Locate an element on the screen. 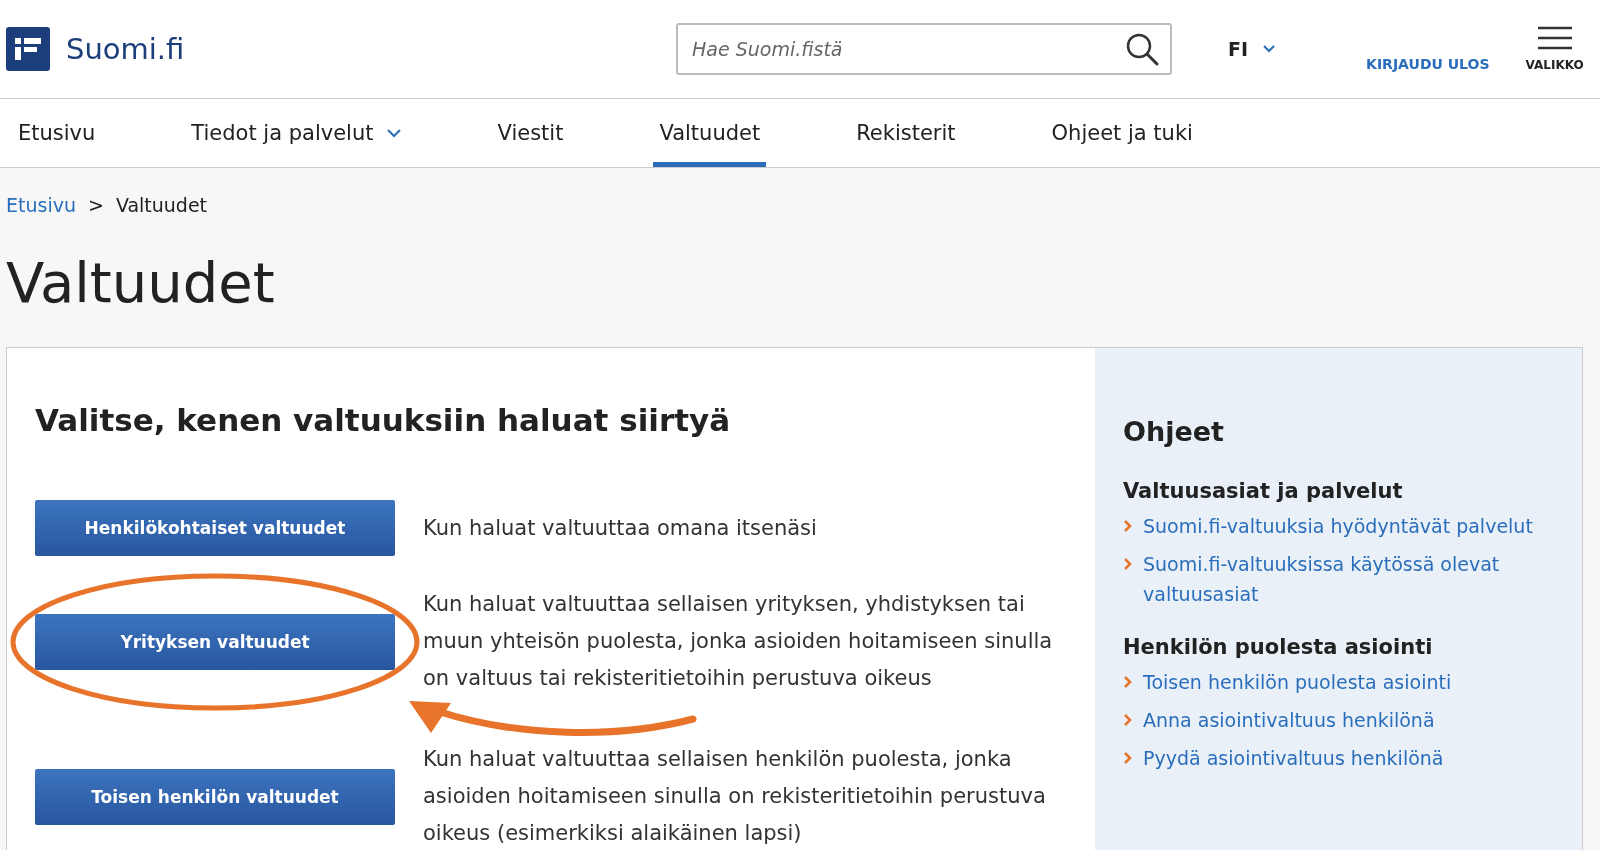 Image resolution: width=1600 pixels, height=850 pixels. nav-tab: Etusivu is located at coordinates (57, 133).